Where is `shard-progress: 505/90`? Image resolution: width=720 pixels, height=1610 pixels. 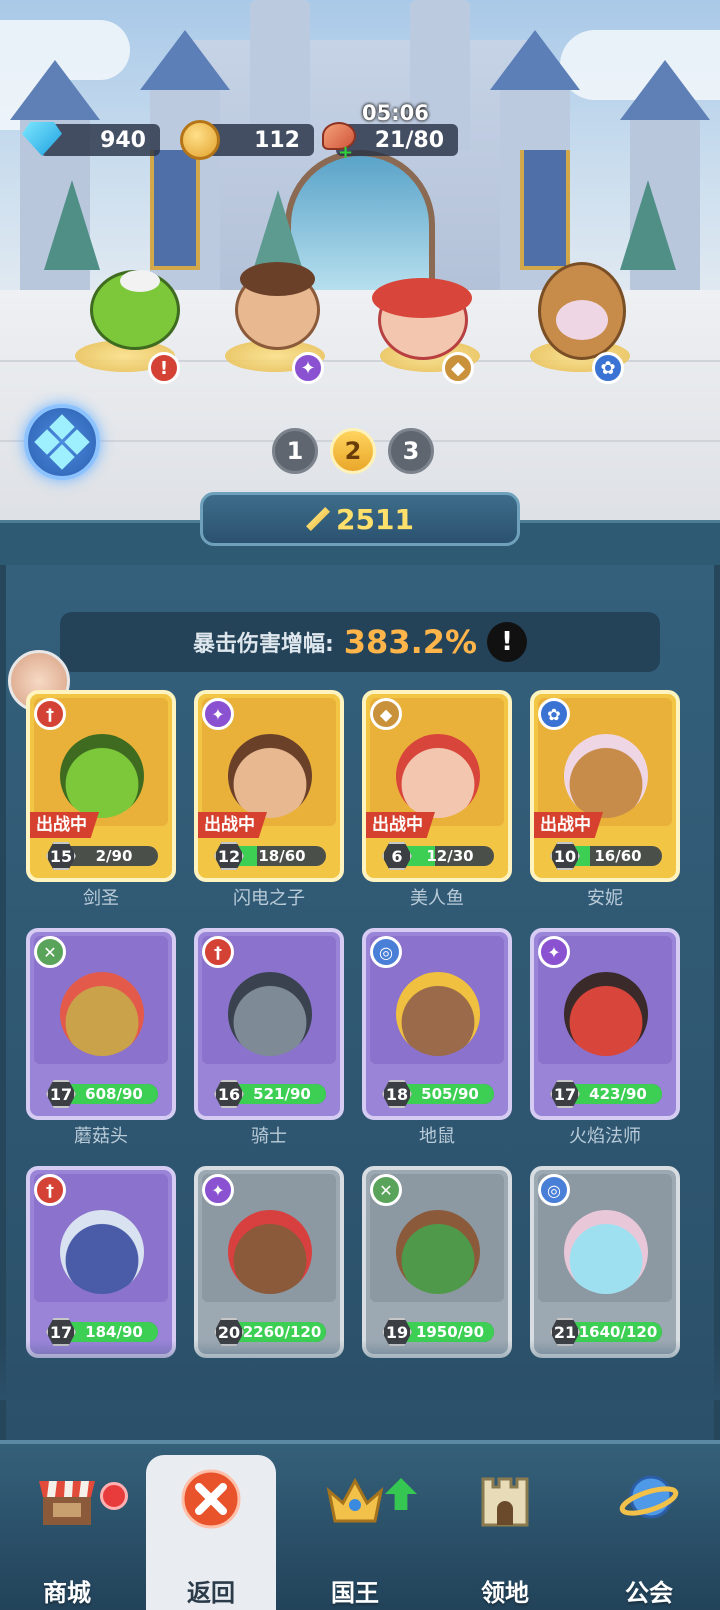
shard-progress: 505/90 is located at coordinates (450, 1094).